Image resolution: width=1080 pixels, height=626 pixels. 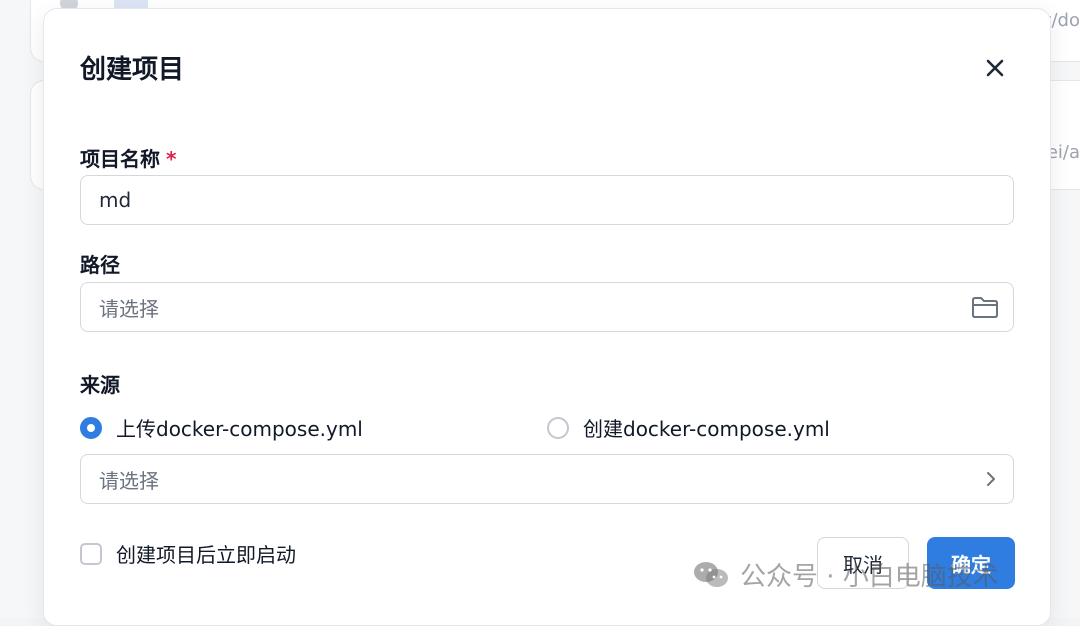 I want to click on radio-upload-compose: 上传docker-compose.yml, so click(x=221, y=427).